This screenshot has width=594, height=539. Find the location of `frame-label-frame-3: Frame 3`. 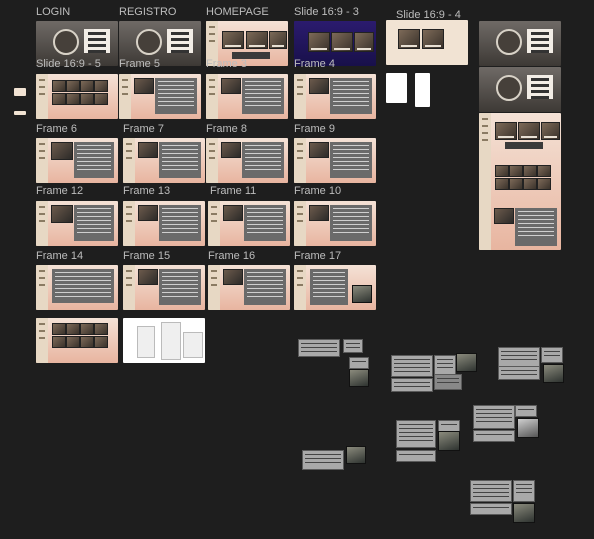

frame-label-frame-3: Frame 3 is located at coordinates (226, 64).